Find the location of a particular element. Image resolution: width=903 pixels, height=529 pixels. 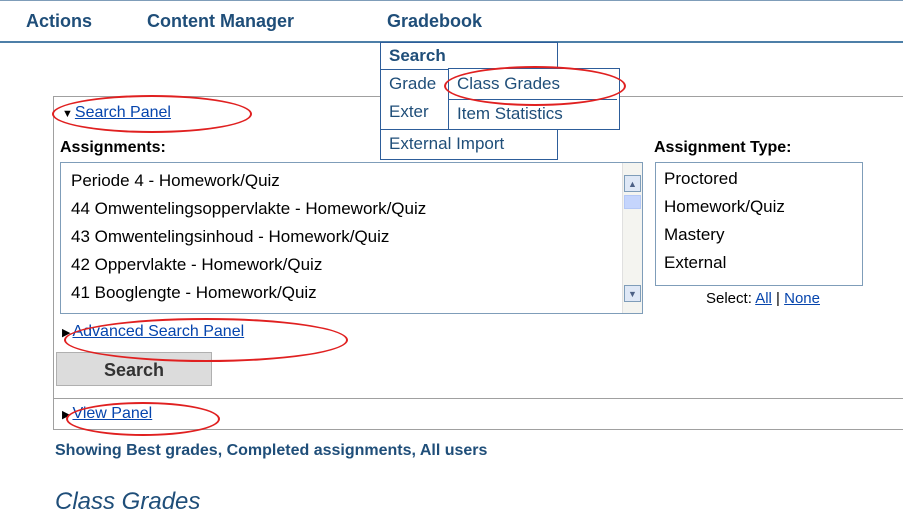

list-item: 42 Oppervlakte - Homework/Quiz is located at coordinates (196, 265).